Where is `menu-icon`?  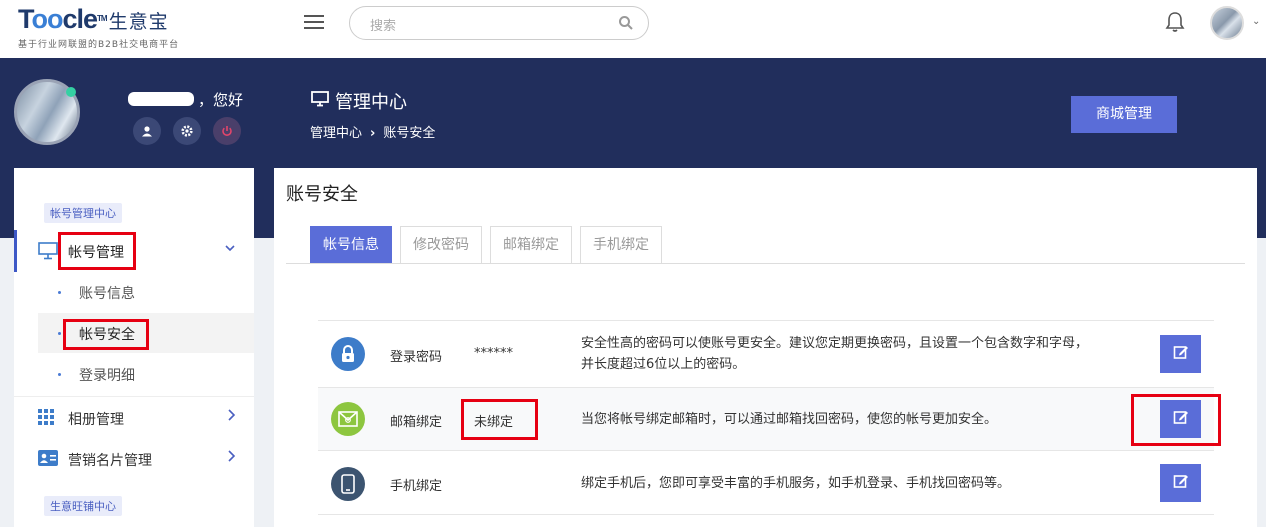
menu-icon is located at coordinates (314, 23).